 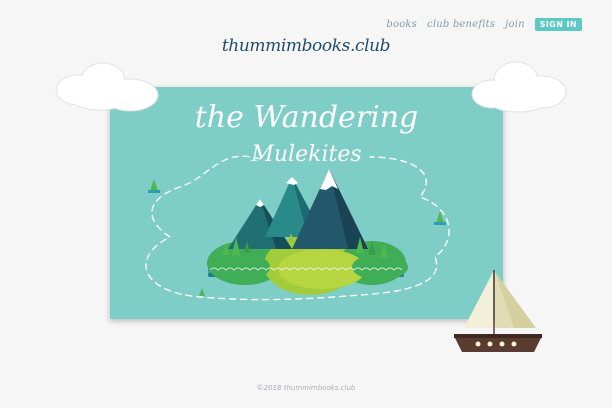 I want to click on sign-in-button: SIGN IN, so click(x=558, y=24).